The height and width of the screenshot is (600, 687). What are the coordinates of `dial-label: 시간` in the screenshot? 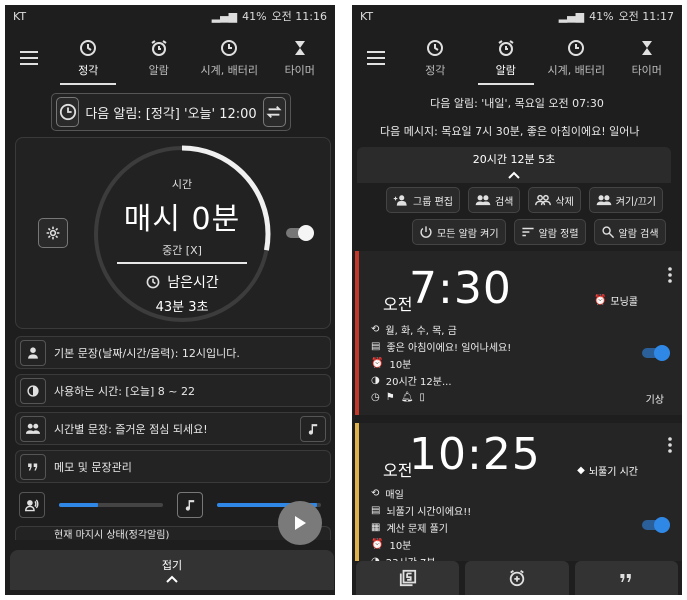 It's located at (182, 184).